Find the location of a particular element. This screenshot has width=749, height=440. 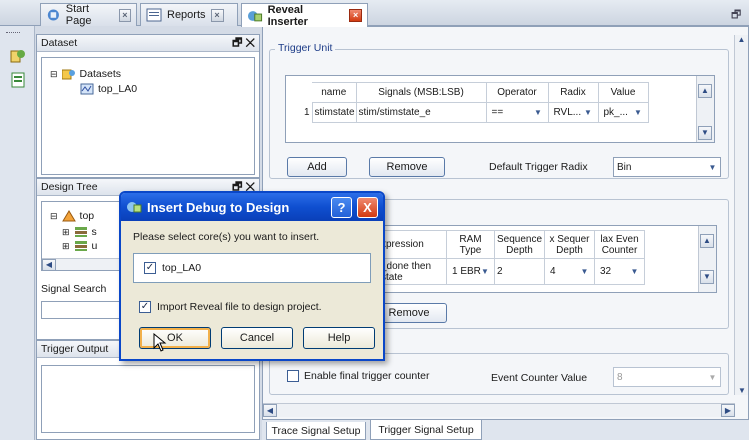

value-cell: pk_... ▼ is located at coordinates (623, 112).